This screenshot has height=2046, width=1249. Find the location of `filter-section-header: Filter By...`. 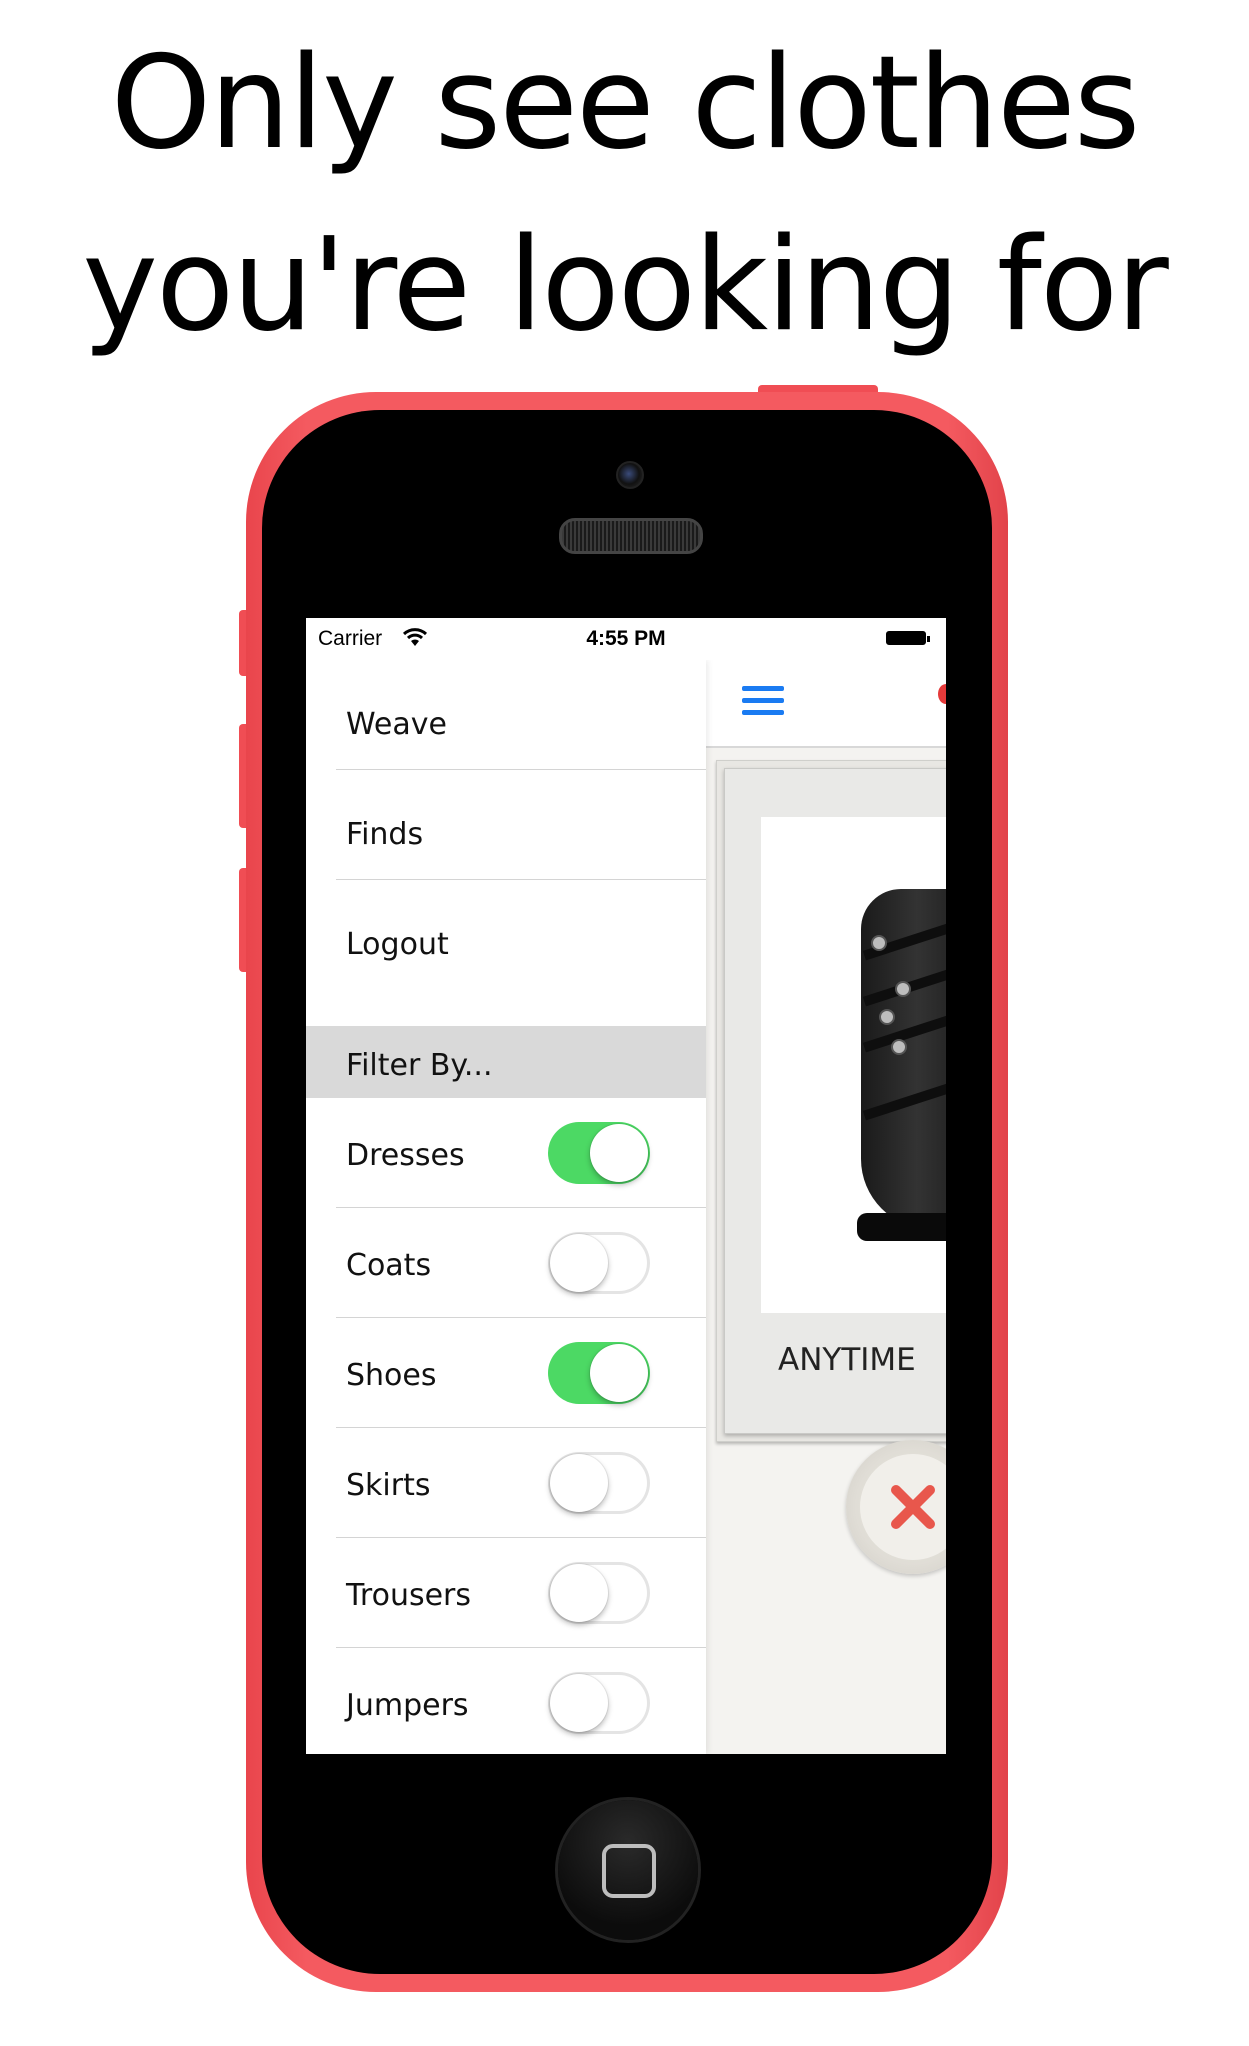

filter-section-header: Filter By... is located at coordinates (506, 1062).